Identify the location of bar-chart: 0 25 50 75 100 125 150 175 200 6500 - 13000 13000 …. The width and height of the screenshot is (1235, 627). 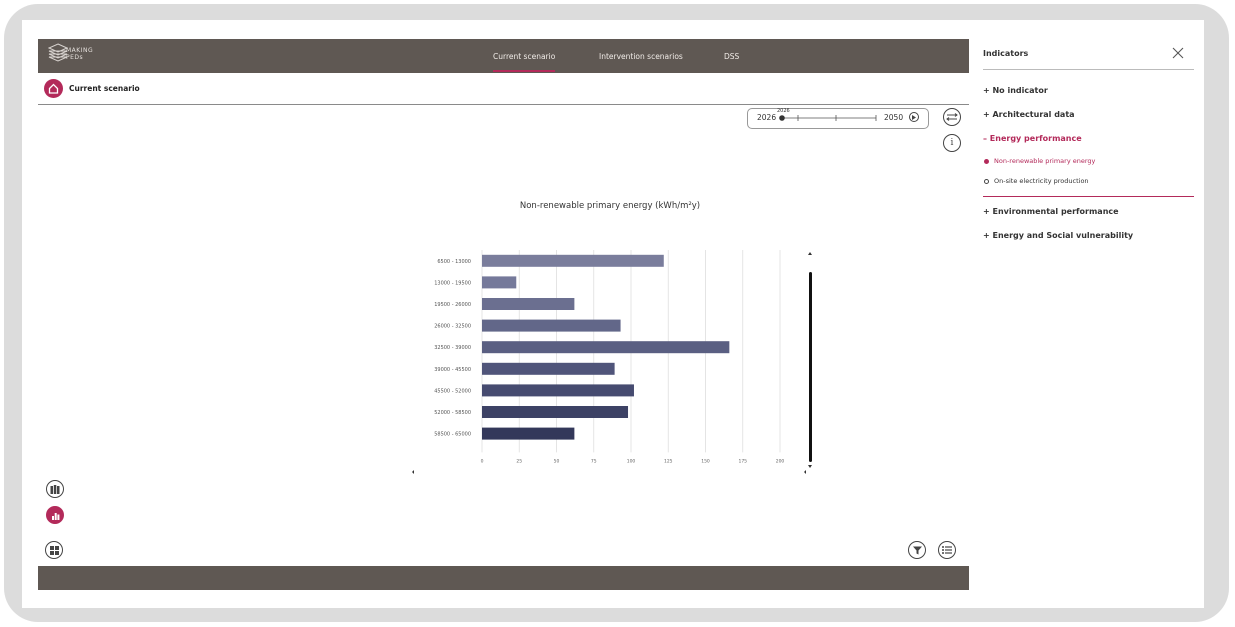
(612, 362).